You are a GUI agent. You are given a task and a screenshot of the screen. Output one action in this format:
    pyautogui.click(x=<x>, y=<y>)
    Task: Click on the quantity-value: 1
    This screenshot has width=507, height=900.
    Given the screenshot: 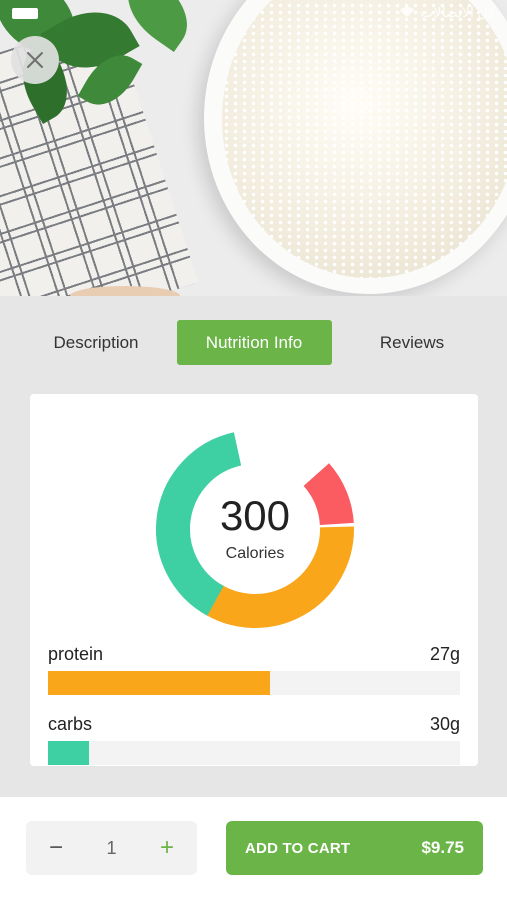 What is the action you would take?
    pyautogui.click(x=111, y=847)
    